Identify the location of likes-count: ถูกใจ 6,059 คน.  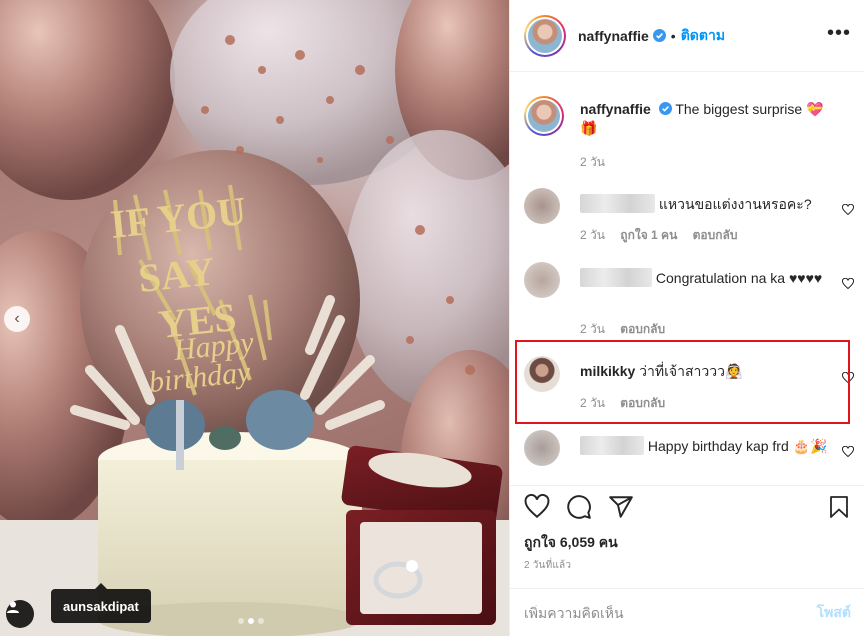
(571, 543).